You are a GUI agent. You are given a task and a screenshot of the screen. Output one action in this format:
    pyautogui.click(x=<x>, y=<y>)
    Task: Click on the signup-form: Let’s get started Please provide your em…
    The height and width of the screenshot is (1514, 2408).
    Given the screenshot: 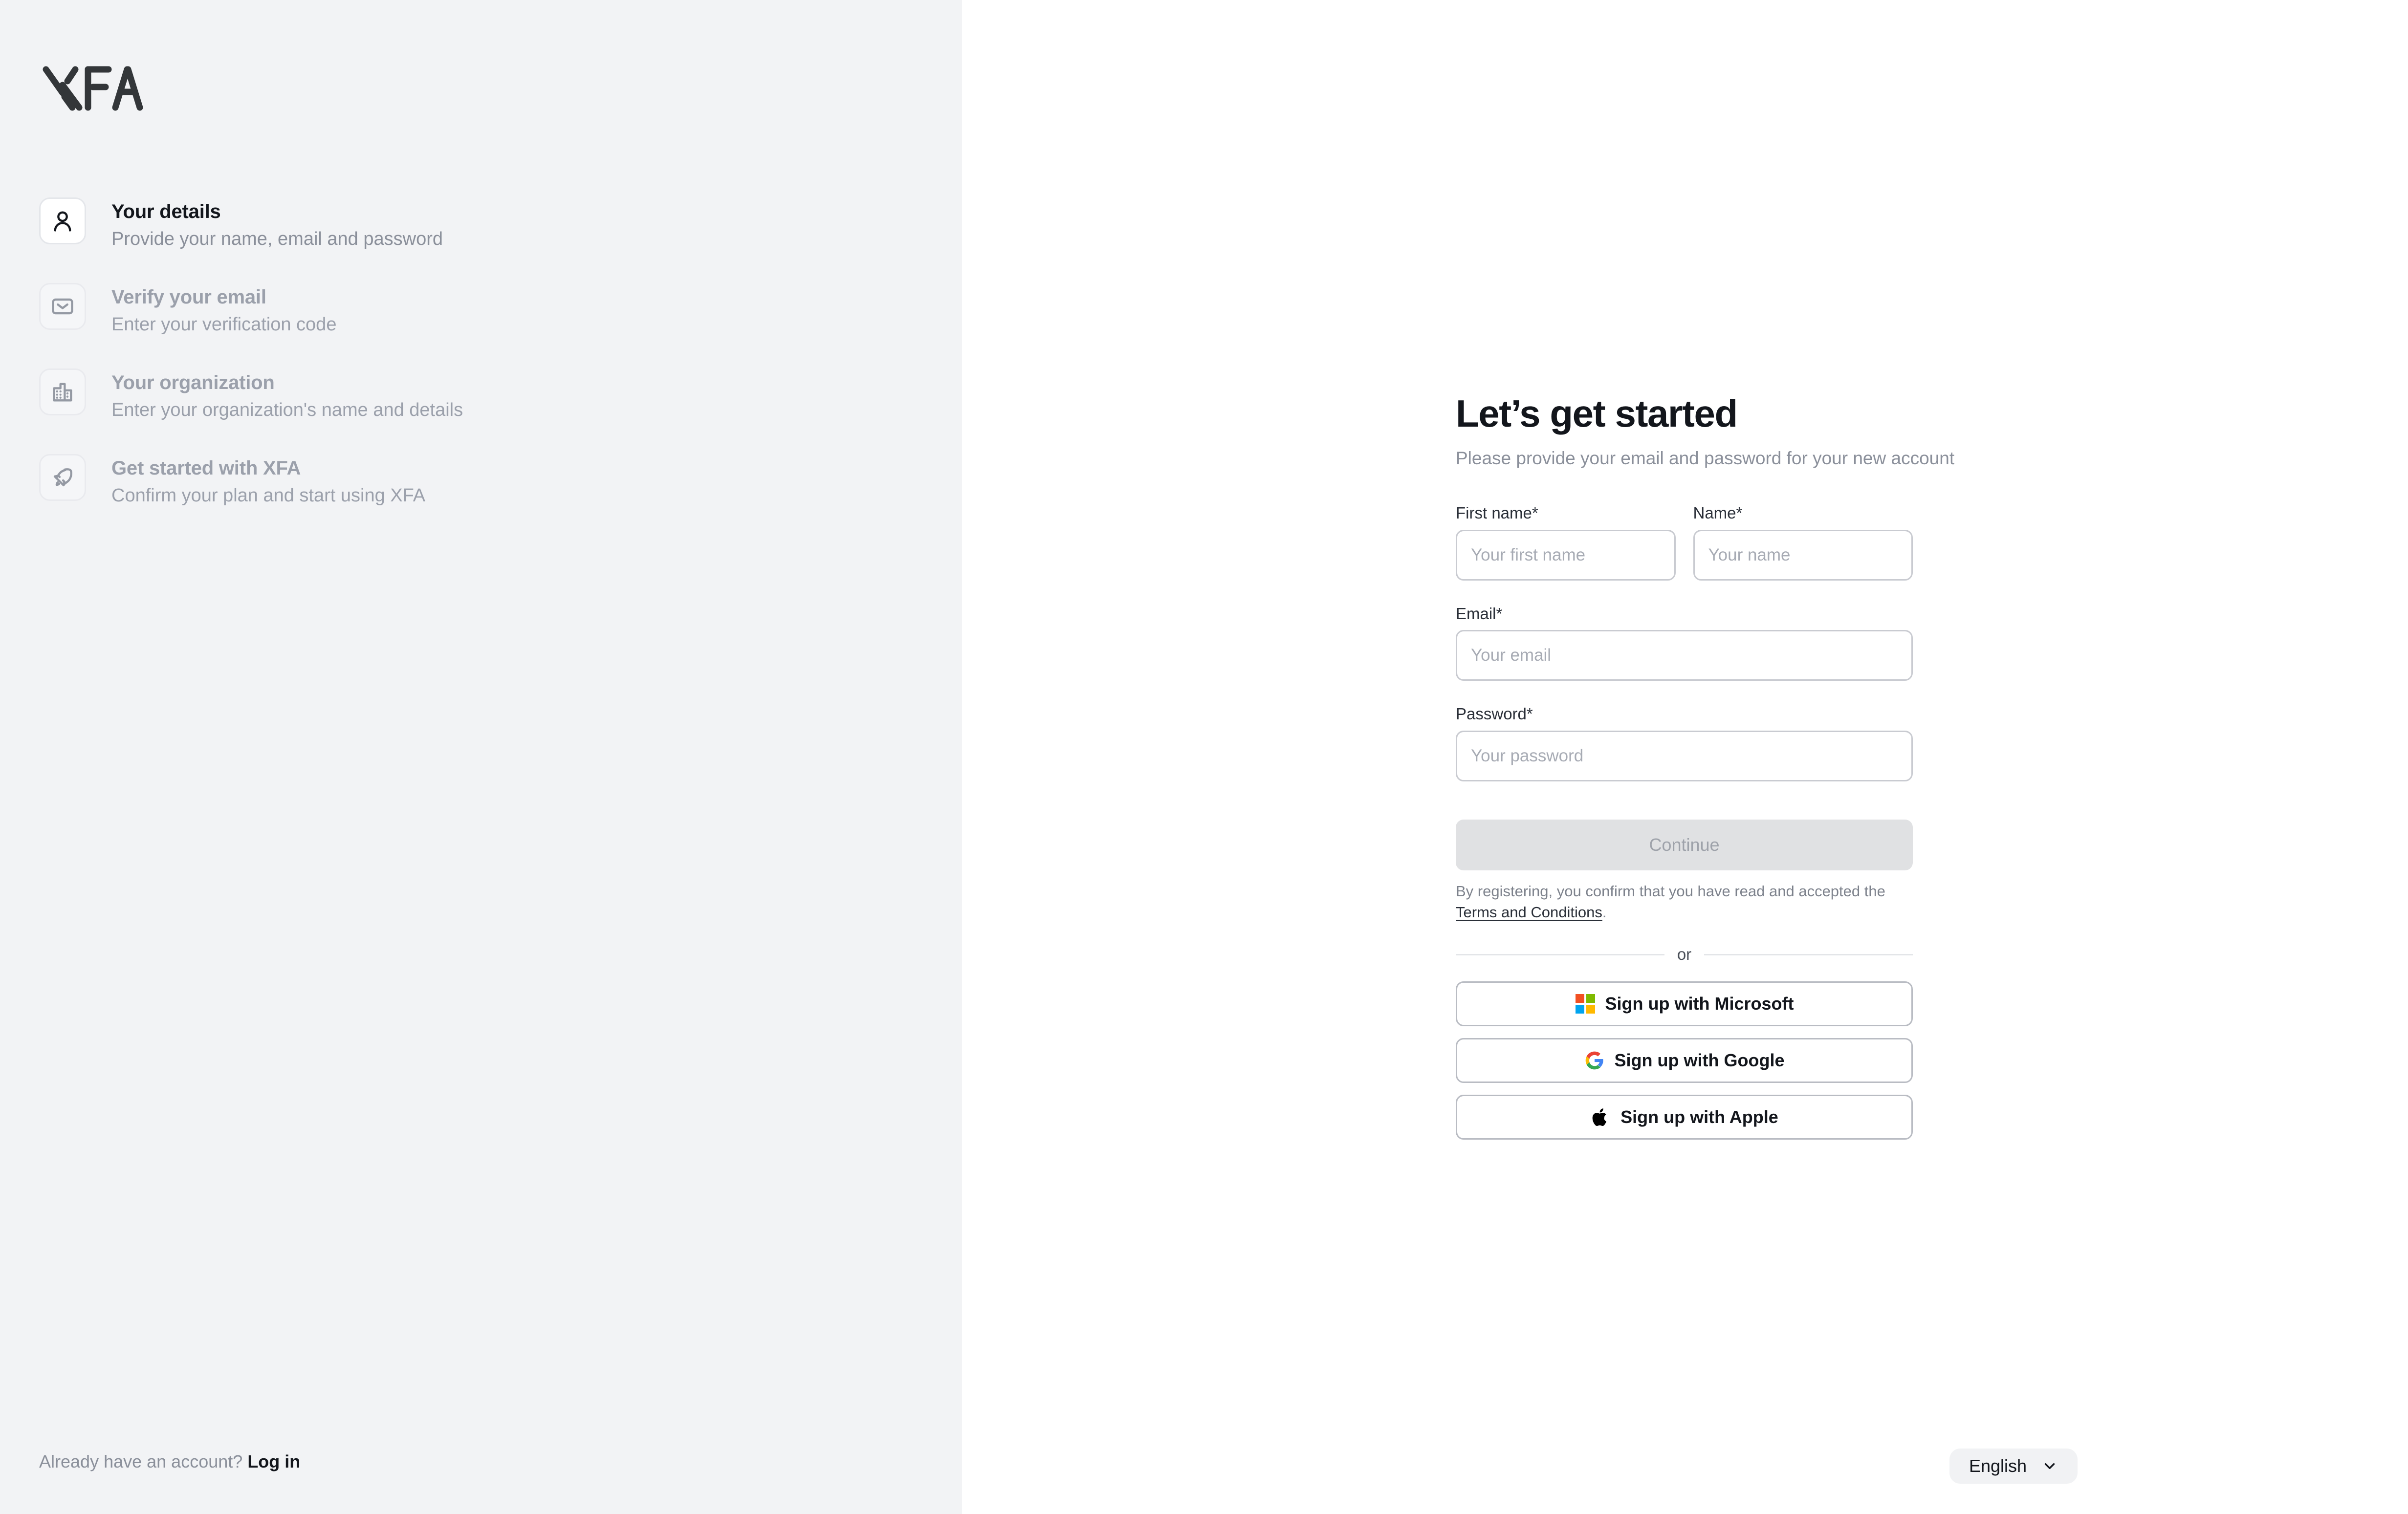 What is the action you would take?
    pyautogui.click(x=1705, y=766)
    